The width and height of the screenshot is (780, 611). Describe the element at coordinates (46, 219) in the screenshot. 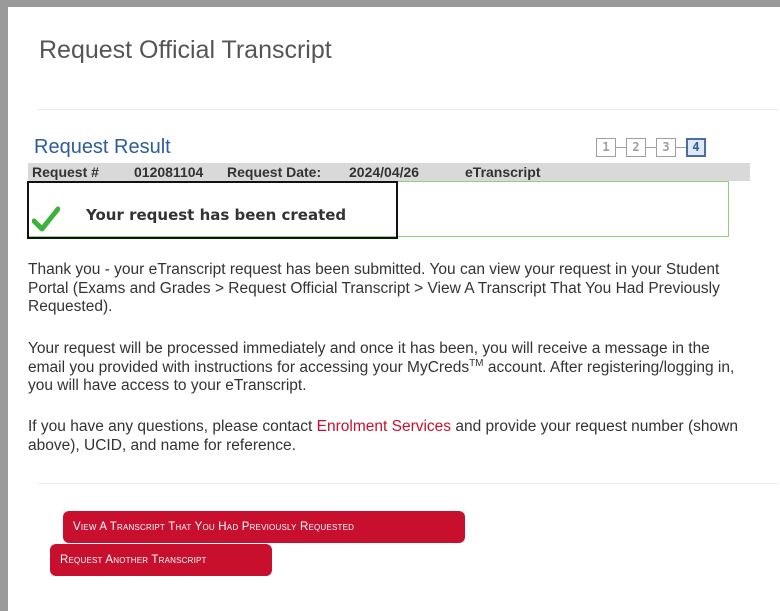

I see `checkmark-icon` at that location.